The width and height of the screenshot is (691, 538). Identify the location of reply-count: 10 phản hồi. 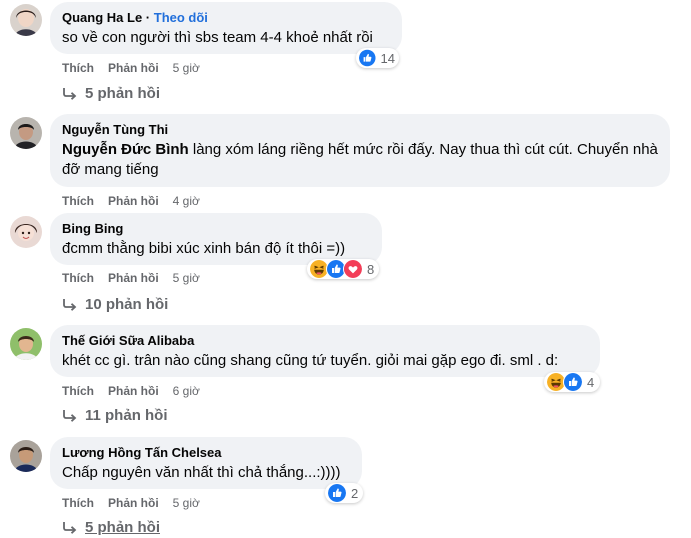
(126, 304).